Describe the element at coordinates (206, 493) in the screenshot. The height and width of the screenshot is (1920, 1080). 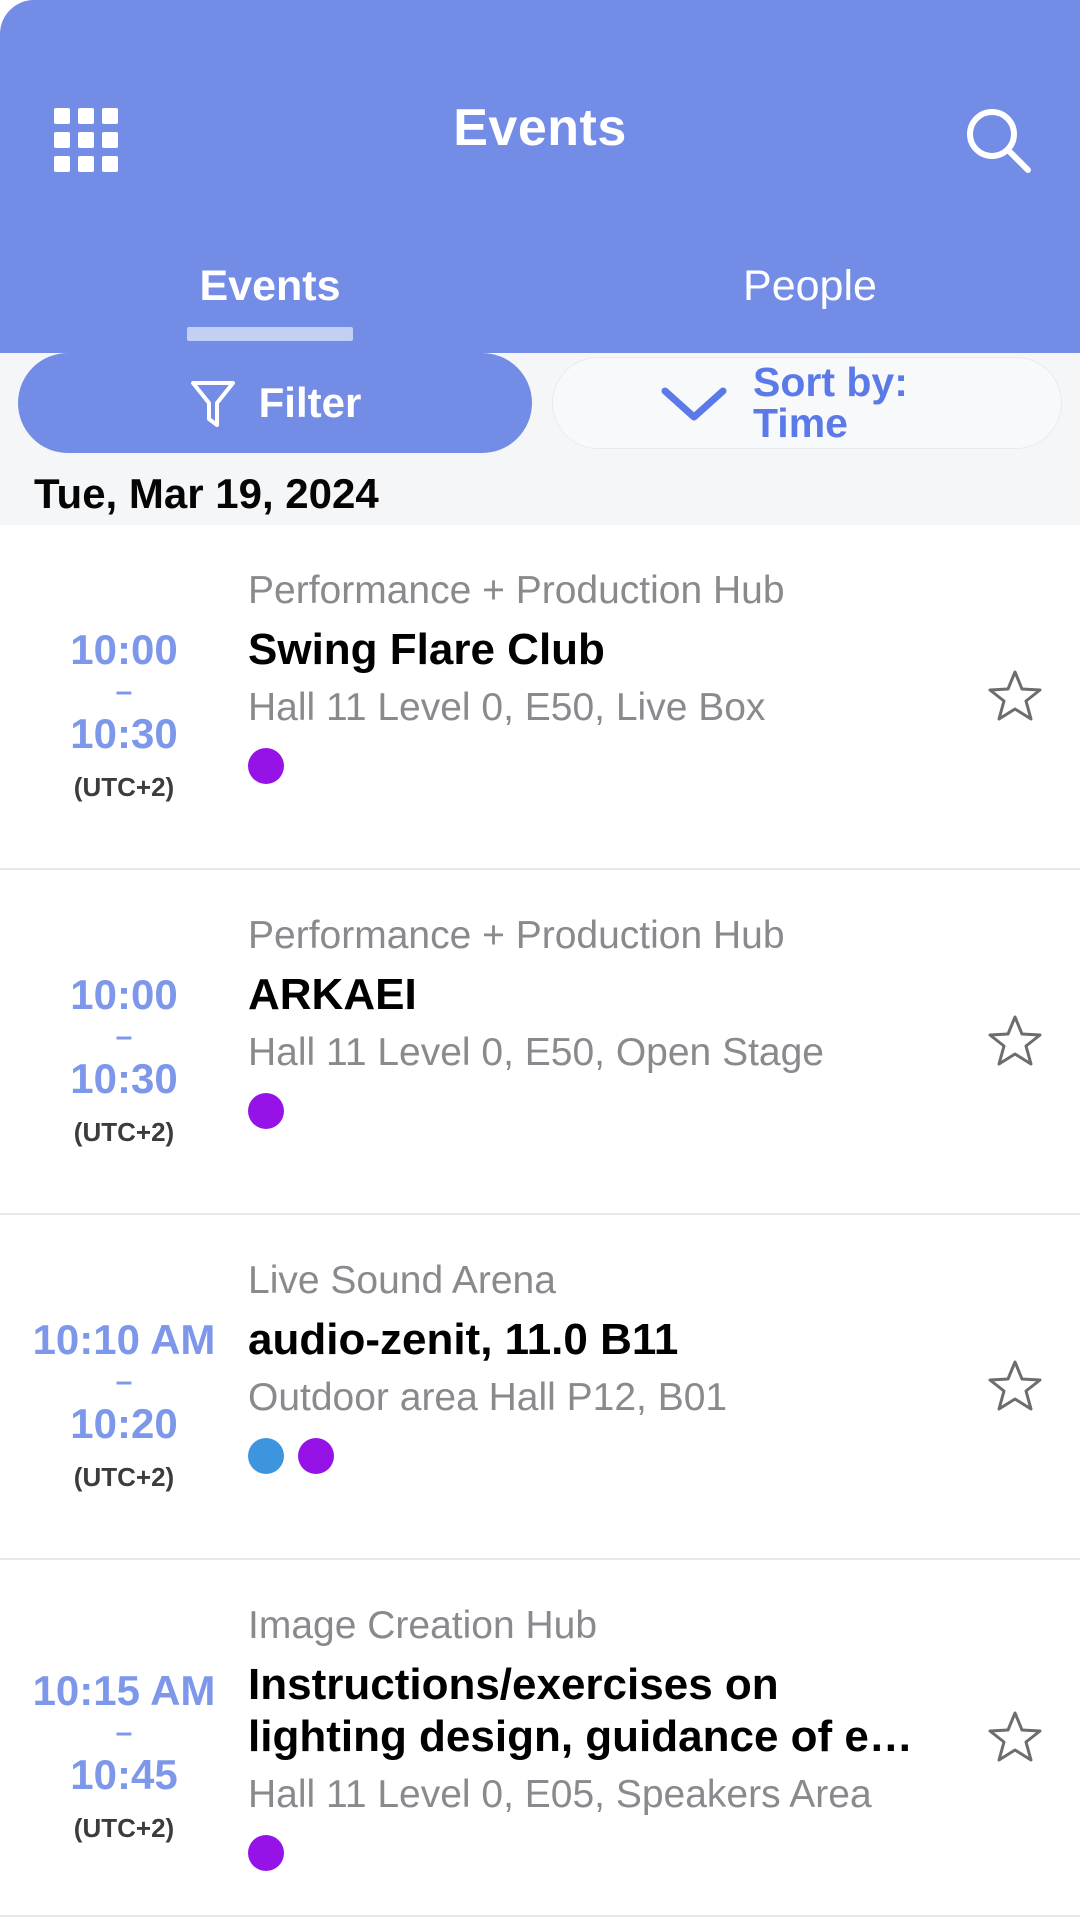
I see `date-label: Tue, Mar 19, 2024` at that location.